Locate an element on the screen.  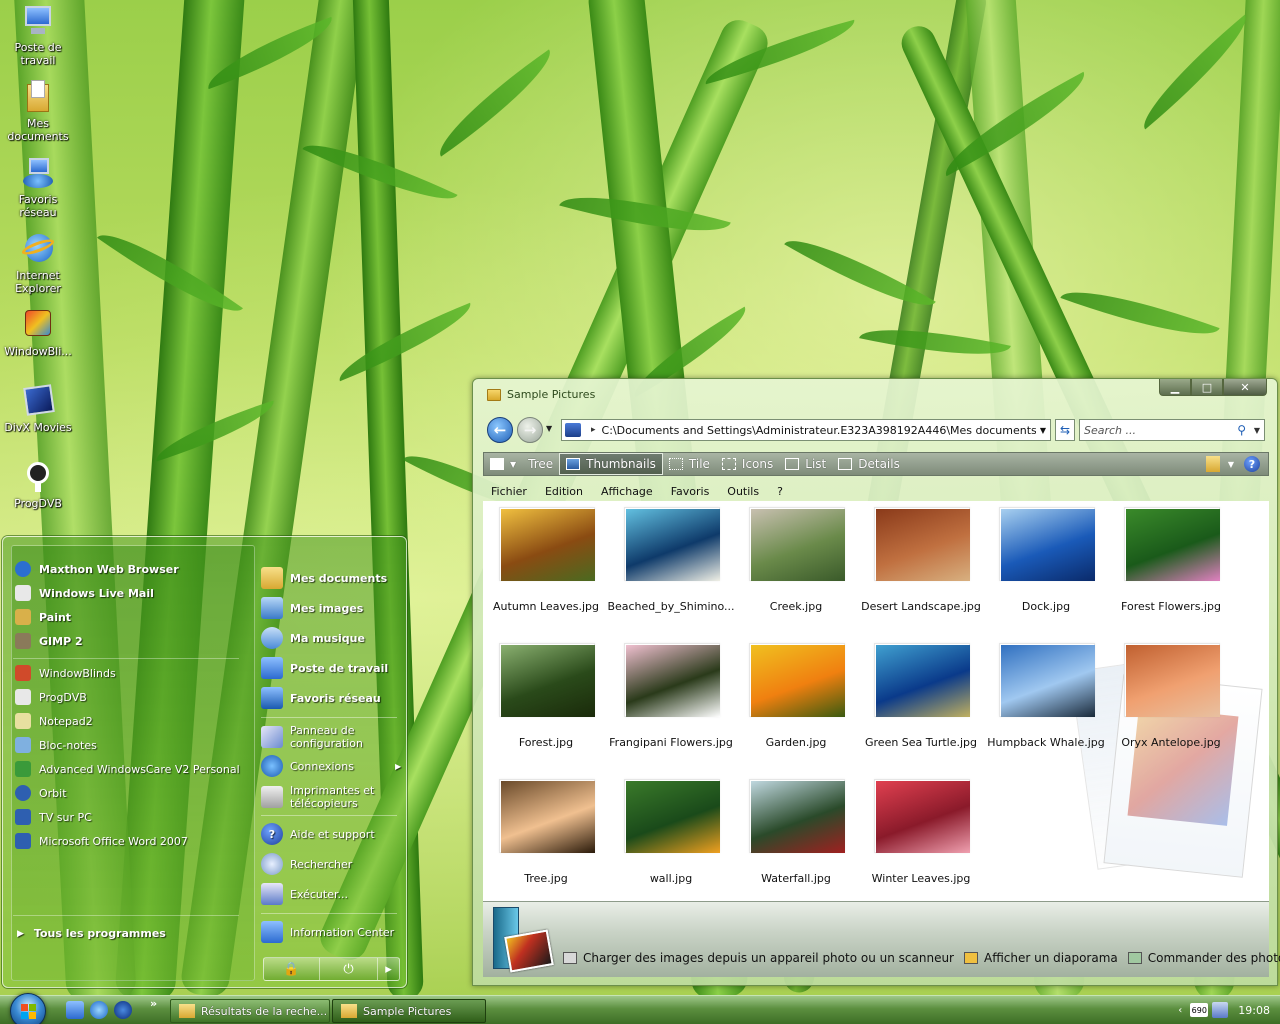
file-thumbnail: Green Sea Turtle.jpg is located at coordinates (921, 702).